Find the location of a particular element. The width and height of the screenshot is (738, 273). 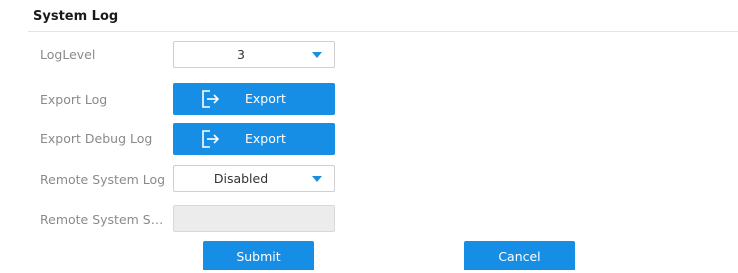

remote-system-log-label: Remote System Log is located at coordinates (103, 179).